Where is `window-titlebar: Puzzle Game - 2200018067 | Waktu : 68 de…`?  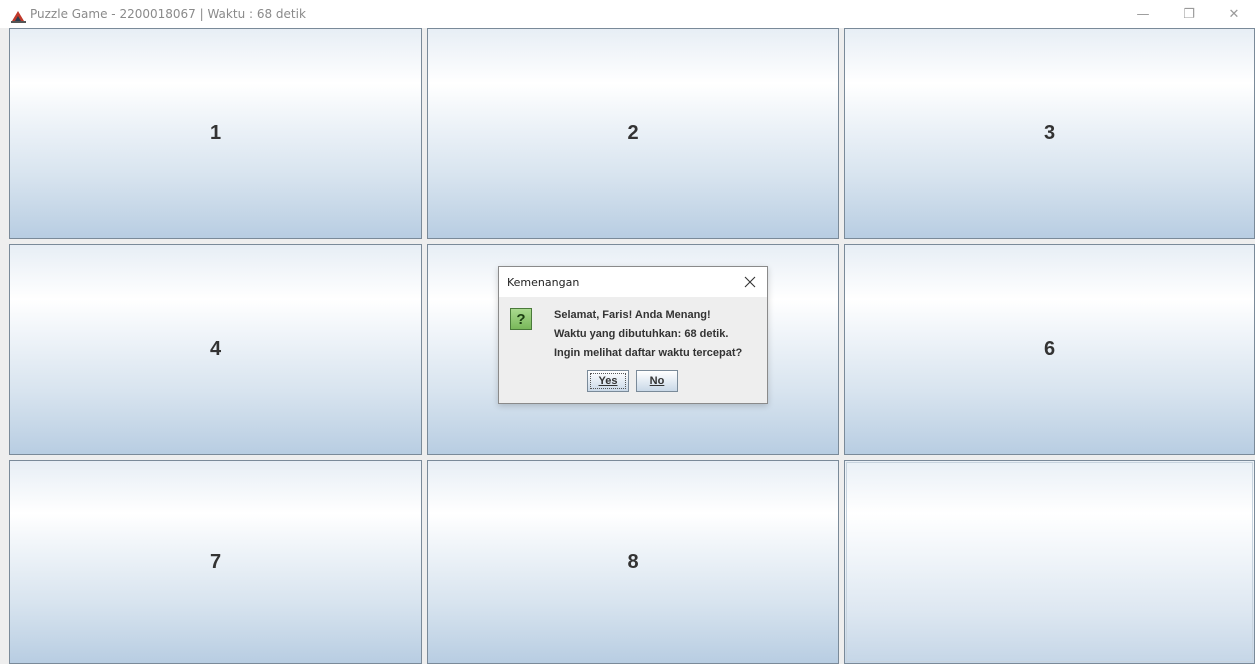
window-titlebar: Puzzle Game - 2200018067 | Waktu : 68 de… is located at coordinates (627, 14).